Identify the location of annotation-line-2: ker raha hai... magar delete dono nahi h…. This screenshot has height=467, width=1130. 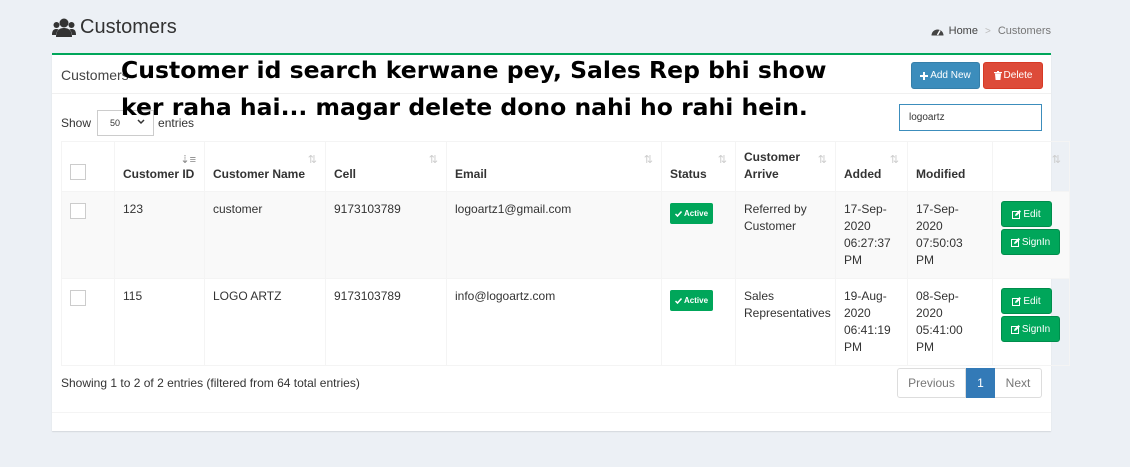
(464, 107).